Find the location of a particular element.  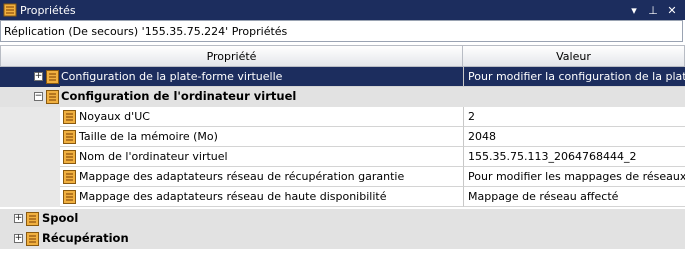

property-value: Mappage de réseau affecté is located at coordinates (574, 197).